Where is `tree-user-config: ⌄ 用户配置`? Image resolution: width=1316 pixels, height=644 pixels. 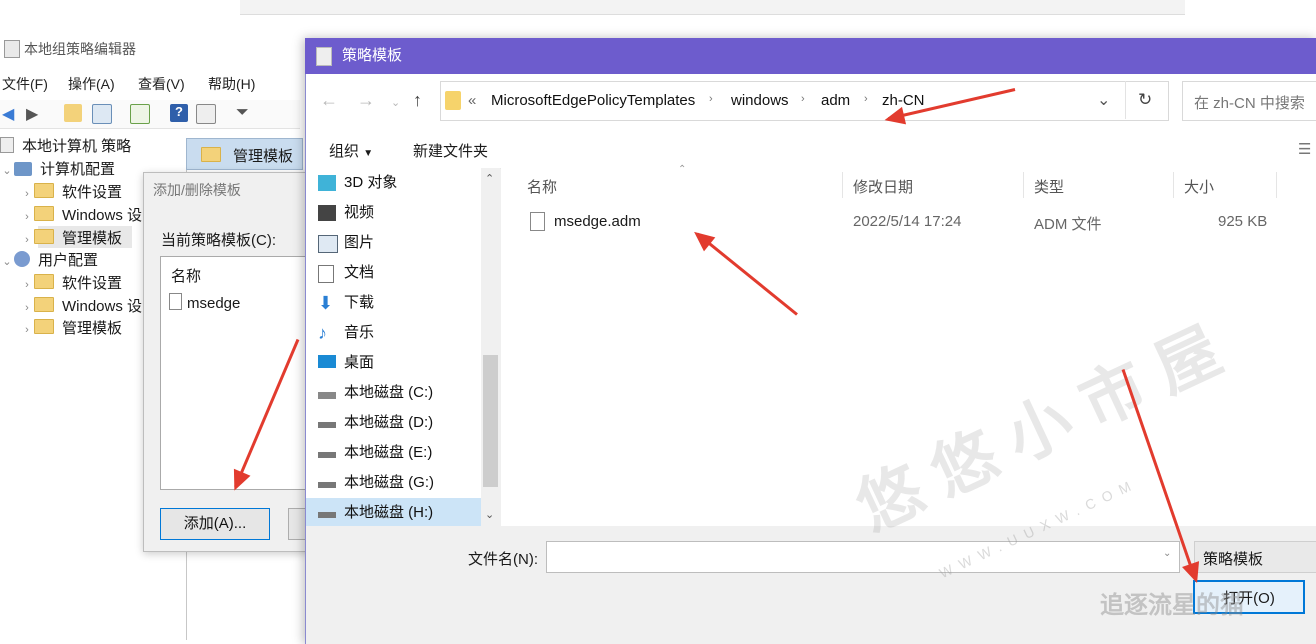 tree-user-config: ⌄ 用户配置 is located at coordinates (49, 261).